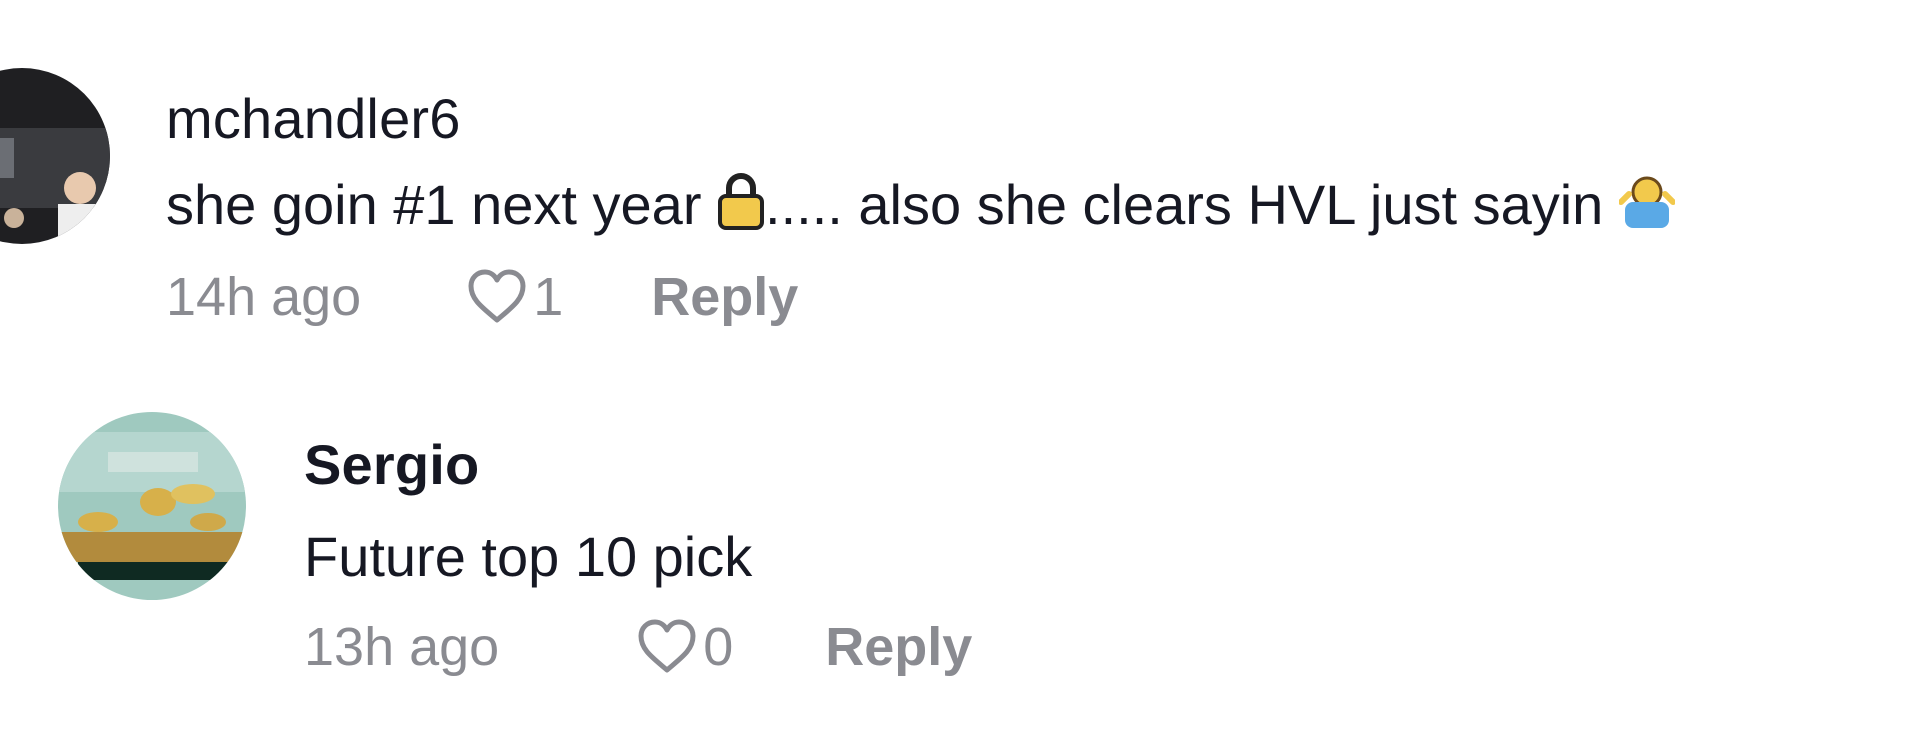 This screenshot has height=754, width=1920. What do you see at coordinates (1646, 207) in the screenshot?
I see `shrug-icon` at bounding box center [1646, 207].